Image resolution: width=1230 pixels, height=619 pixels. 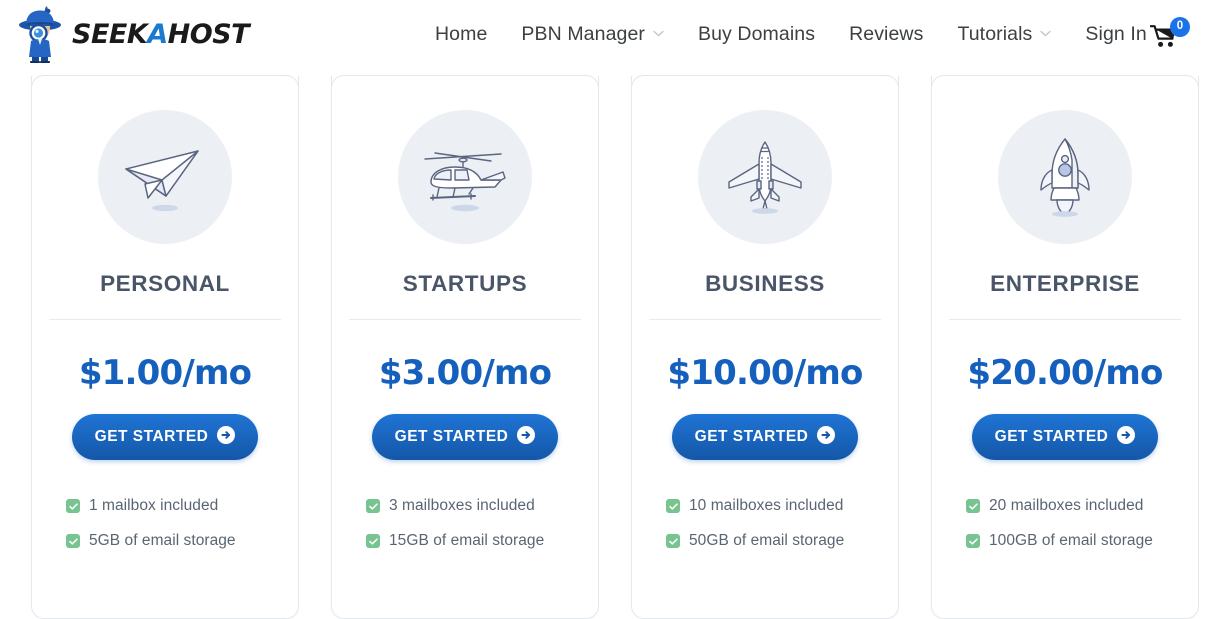 I want to click on plan-title: PERSONAL, so click(x=165, y=283).